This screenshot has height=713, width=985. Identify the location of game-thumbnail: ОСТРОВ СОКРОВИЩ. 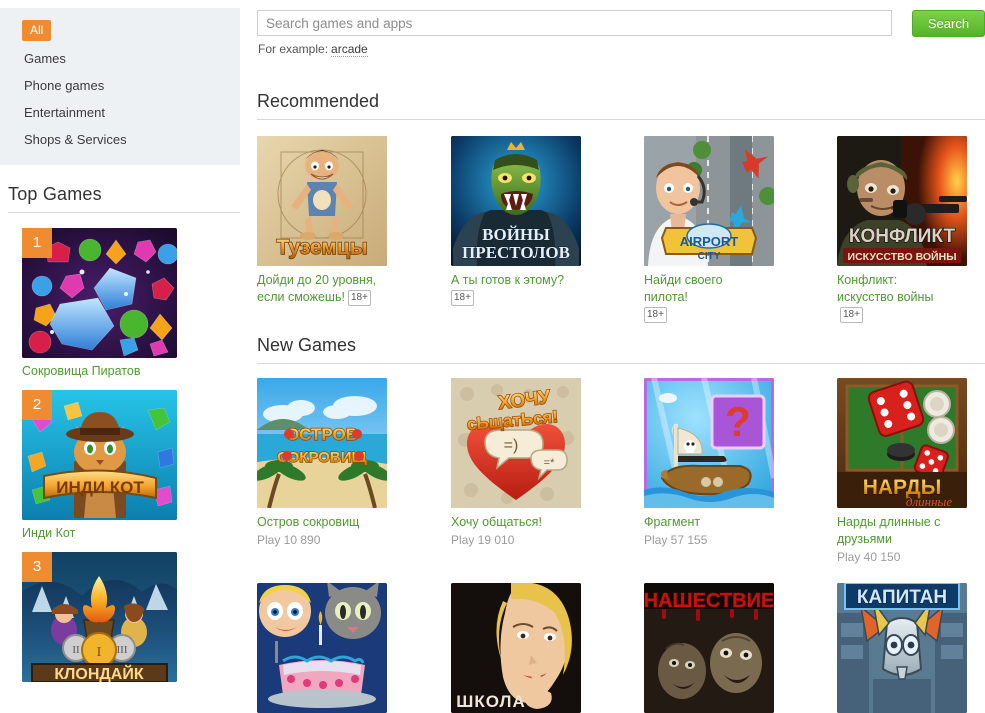
(322, 443).